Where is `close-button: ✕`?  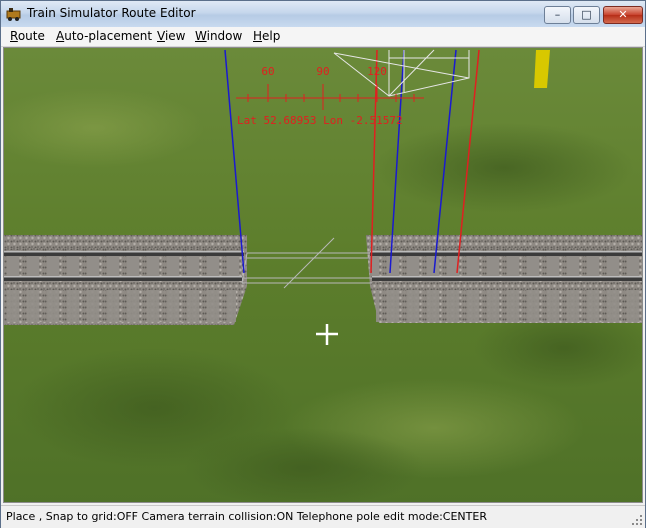
close-button: ✕ is located at coordinates (623, 15).